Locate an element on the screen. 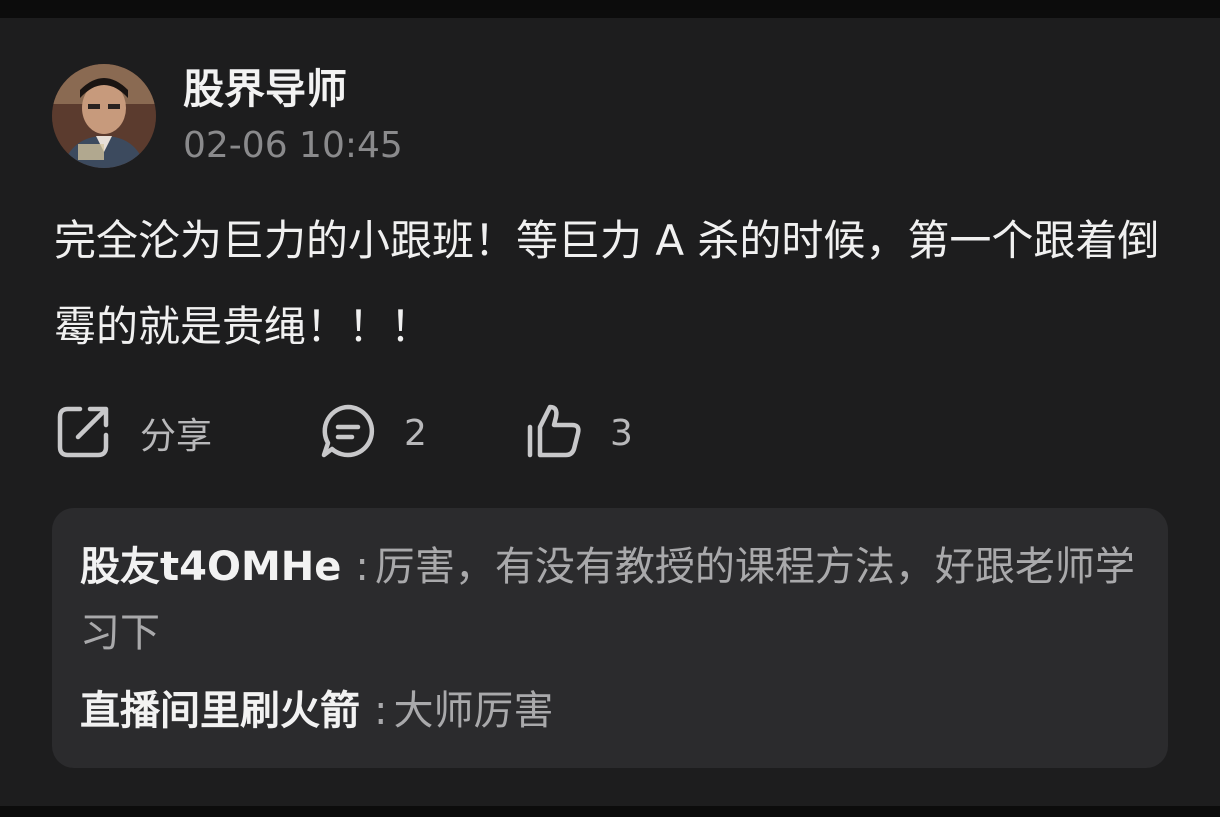 The image size is (1220, 817). post-timestamp: 02-06 10:45 is located at coordinates (293, 145).